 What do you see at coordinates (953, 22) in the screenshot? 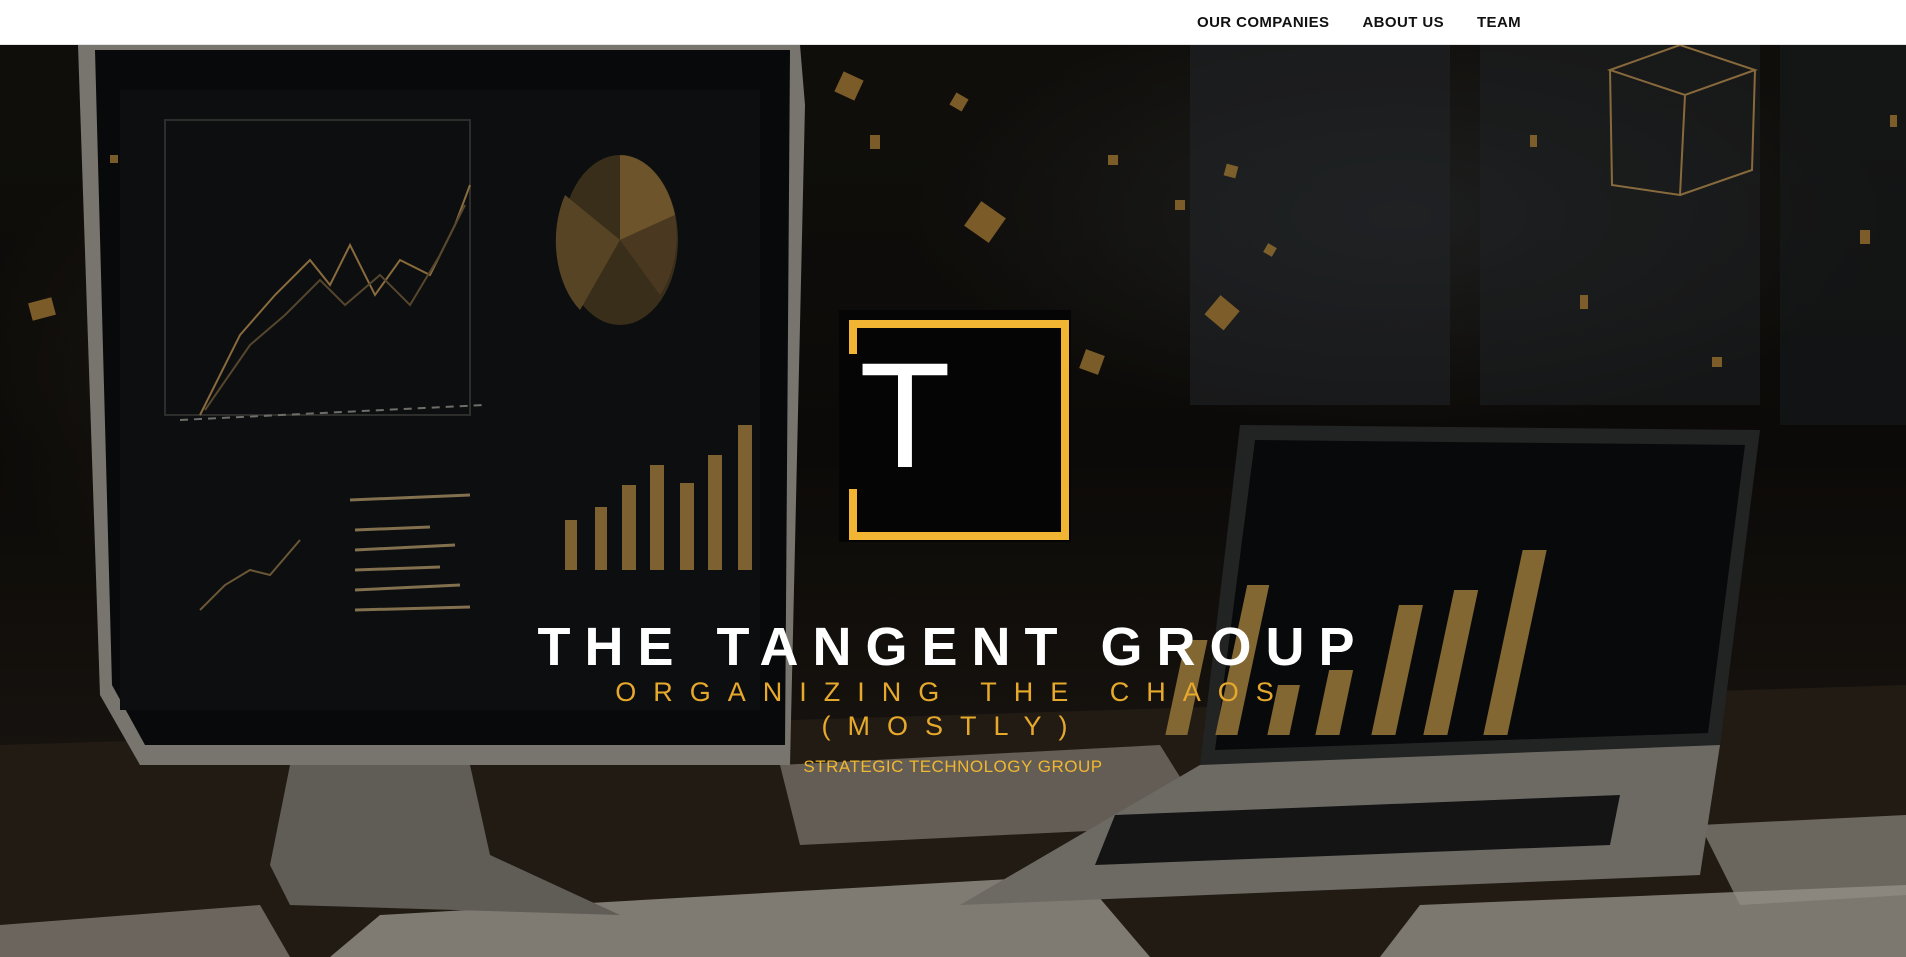
I see `top-navigation: OUR COMPANIES ABOUT US TEAM` at bounding box center [953, 22].